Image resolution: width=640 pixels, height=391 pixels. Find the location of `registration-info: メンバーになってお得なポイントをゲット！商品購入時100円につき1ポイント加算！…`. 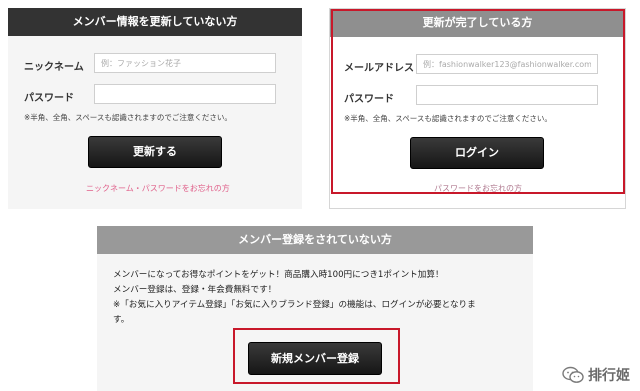

registration-info: メンバーになってお得なポイントをゲット！商品購入時100円につき1ポイント加算！… is located at coordinates (318, 298).